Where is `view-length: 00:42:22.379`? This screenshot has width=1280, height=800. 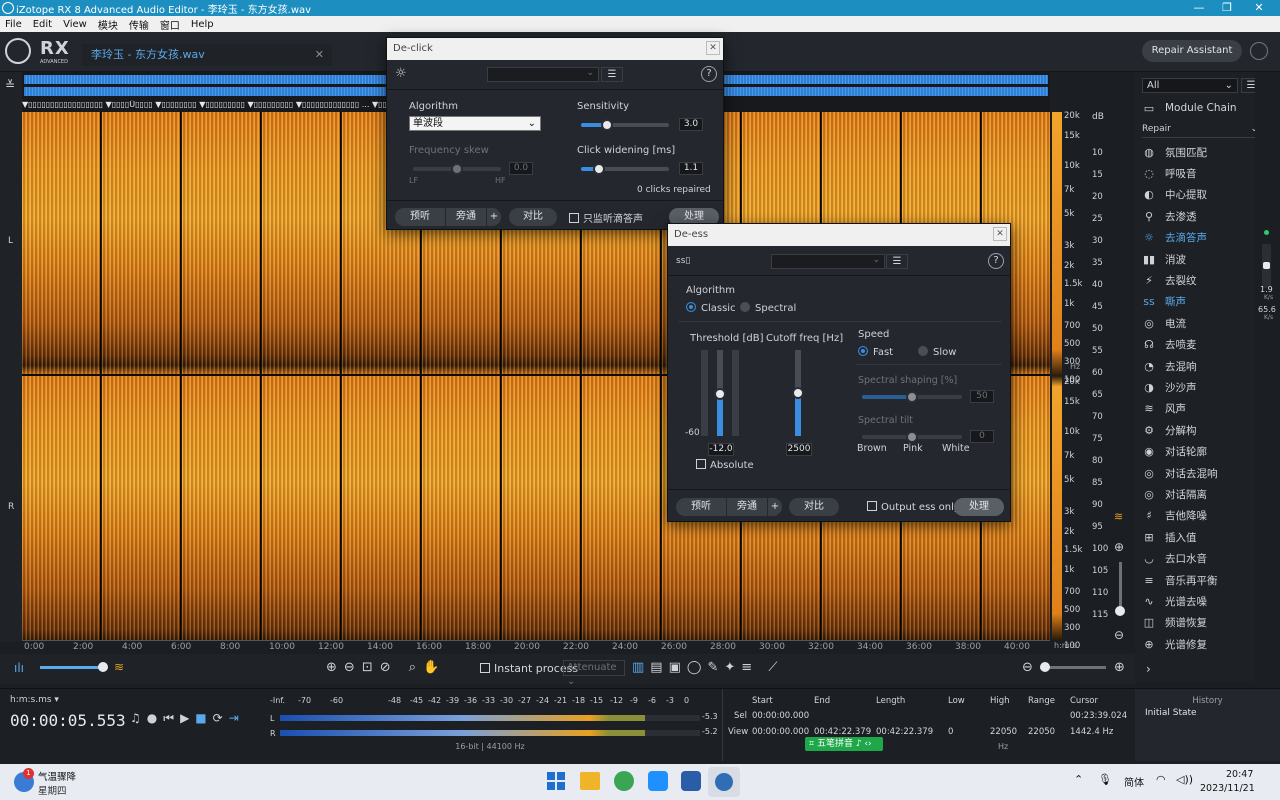
view-length: 00:42:22.379 is located at coordinates (904, 732).